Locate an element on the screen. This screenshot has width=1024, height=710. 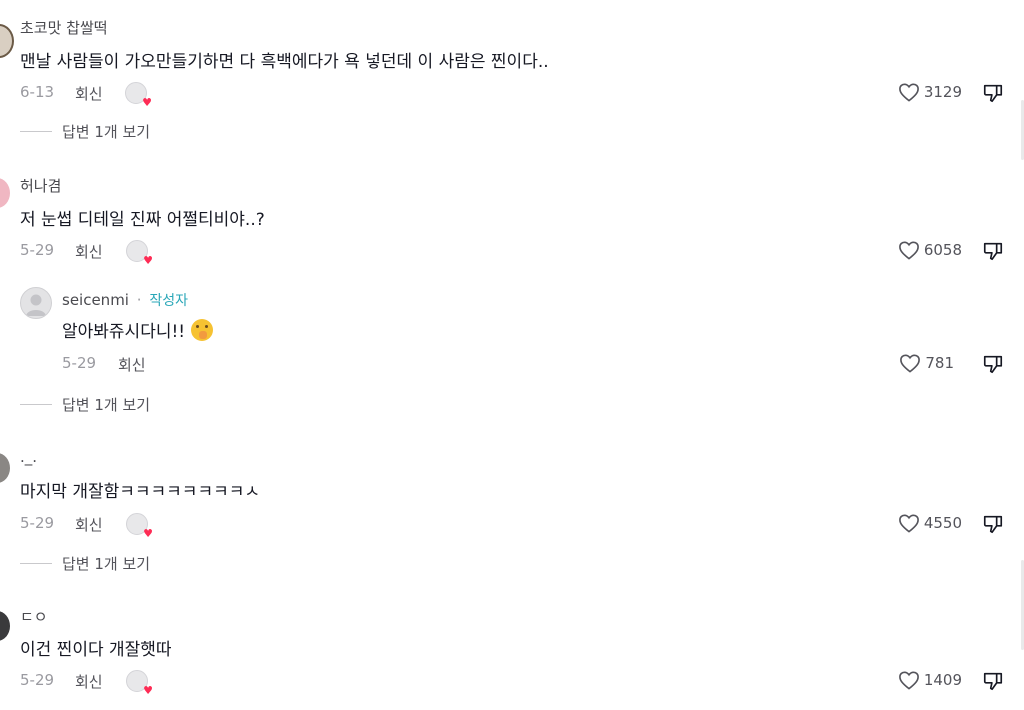
comment-username: 초코맛 찹쌀떡 is located at coordinates (64, 27).